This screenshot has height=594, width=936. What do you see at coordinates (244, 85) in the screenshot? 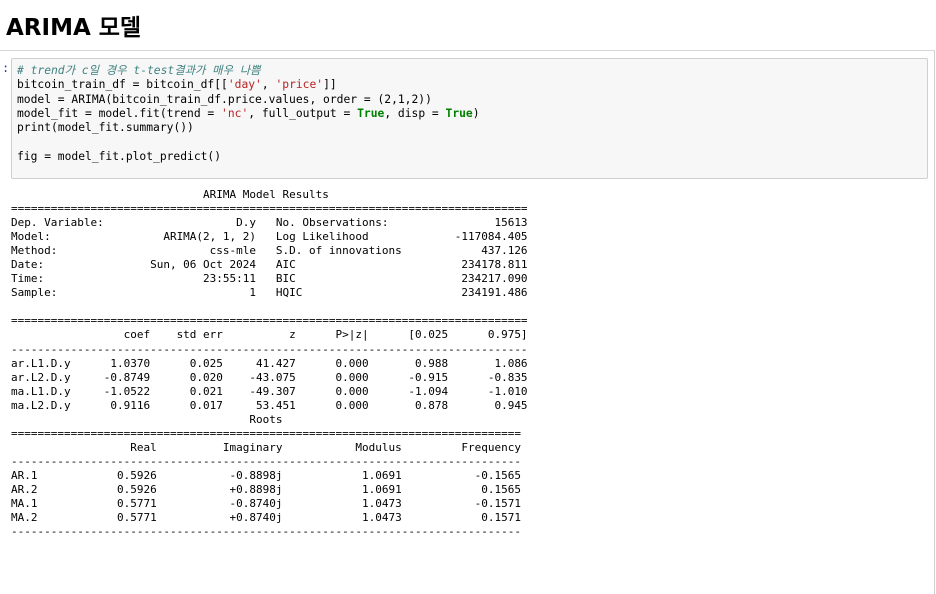
I see `code-token: 'day'` at bounding box center [244, 85].